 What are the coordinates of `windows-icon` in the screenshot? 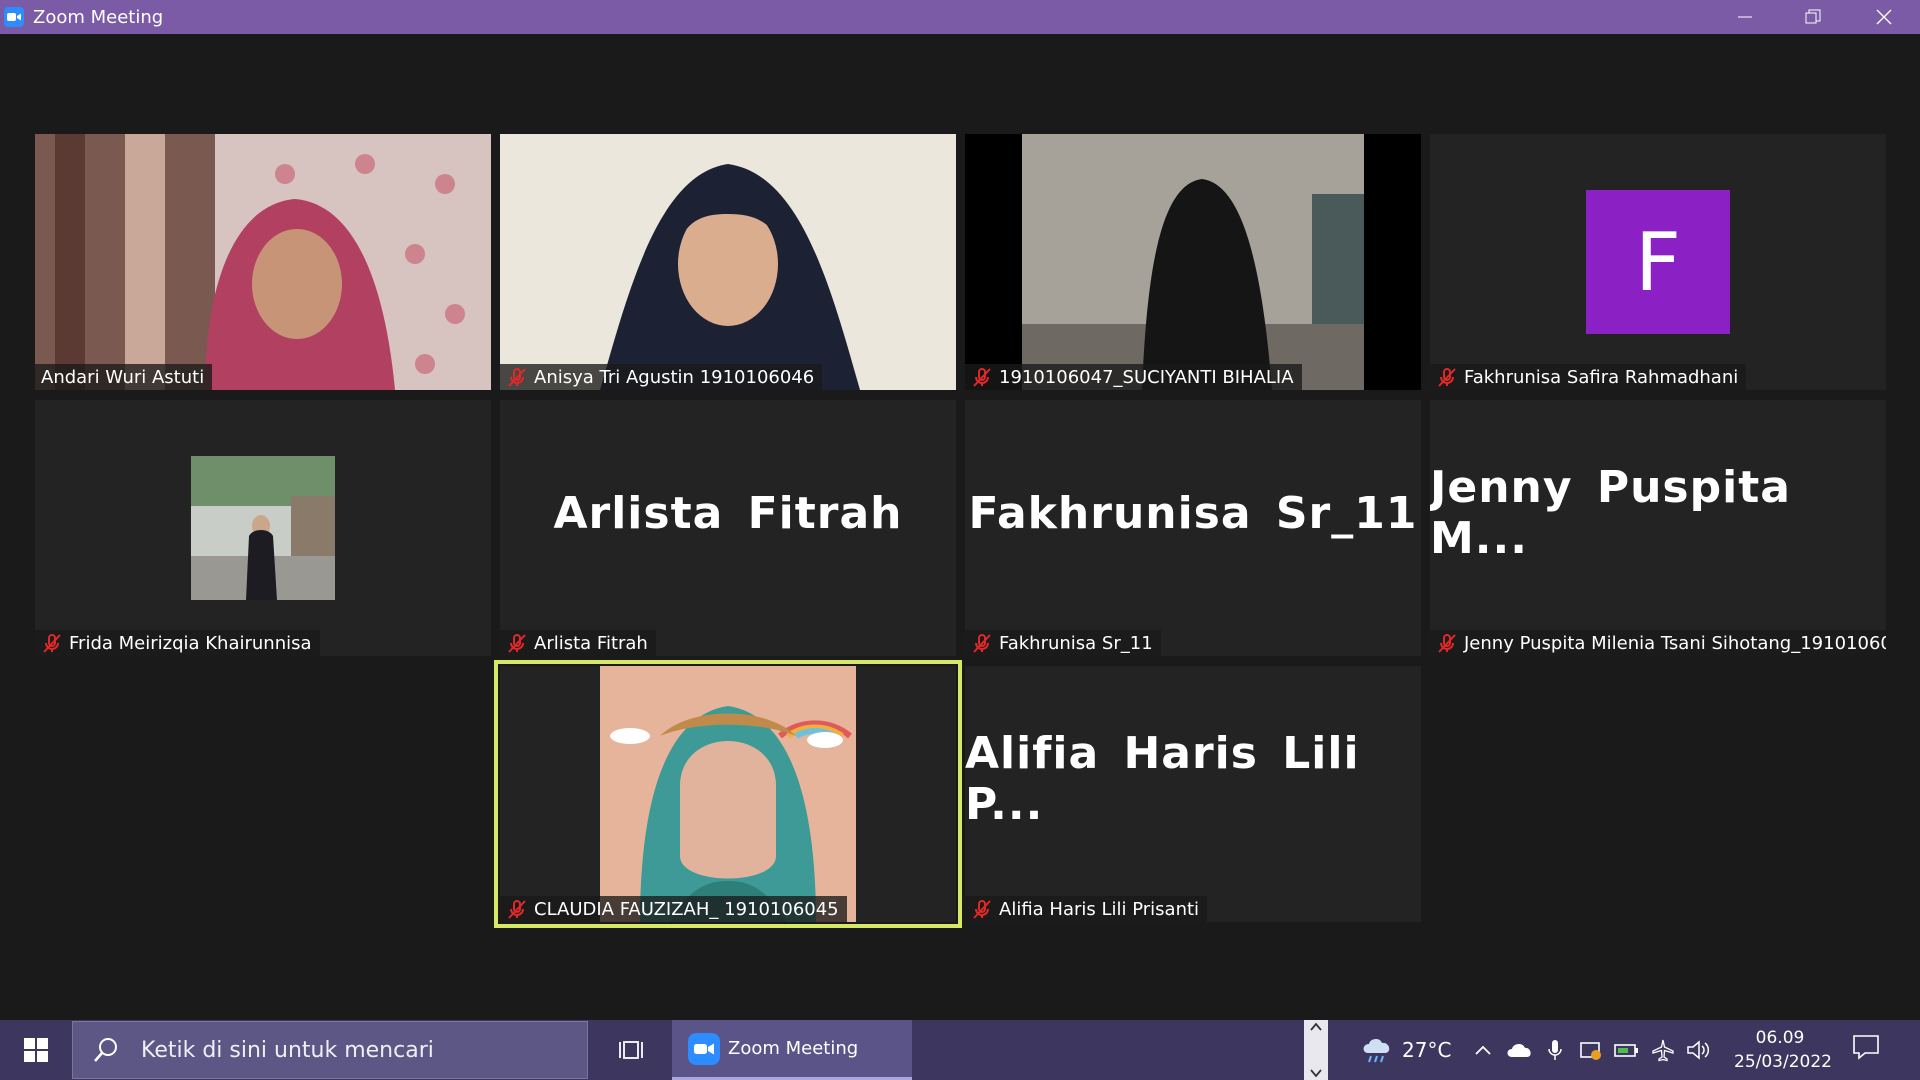 It's located at (36, 1050).